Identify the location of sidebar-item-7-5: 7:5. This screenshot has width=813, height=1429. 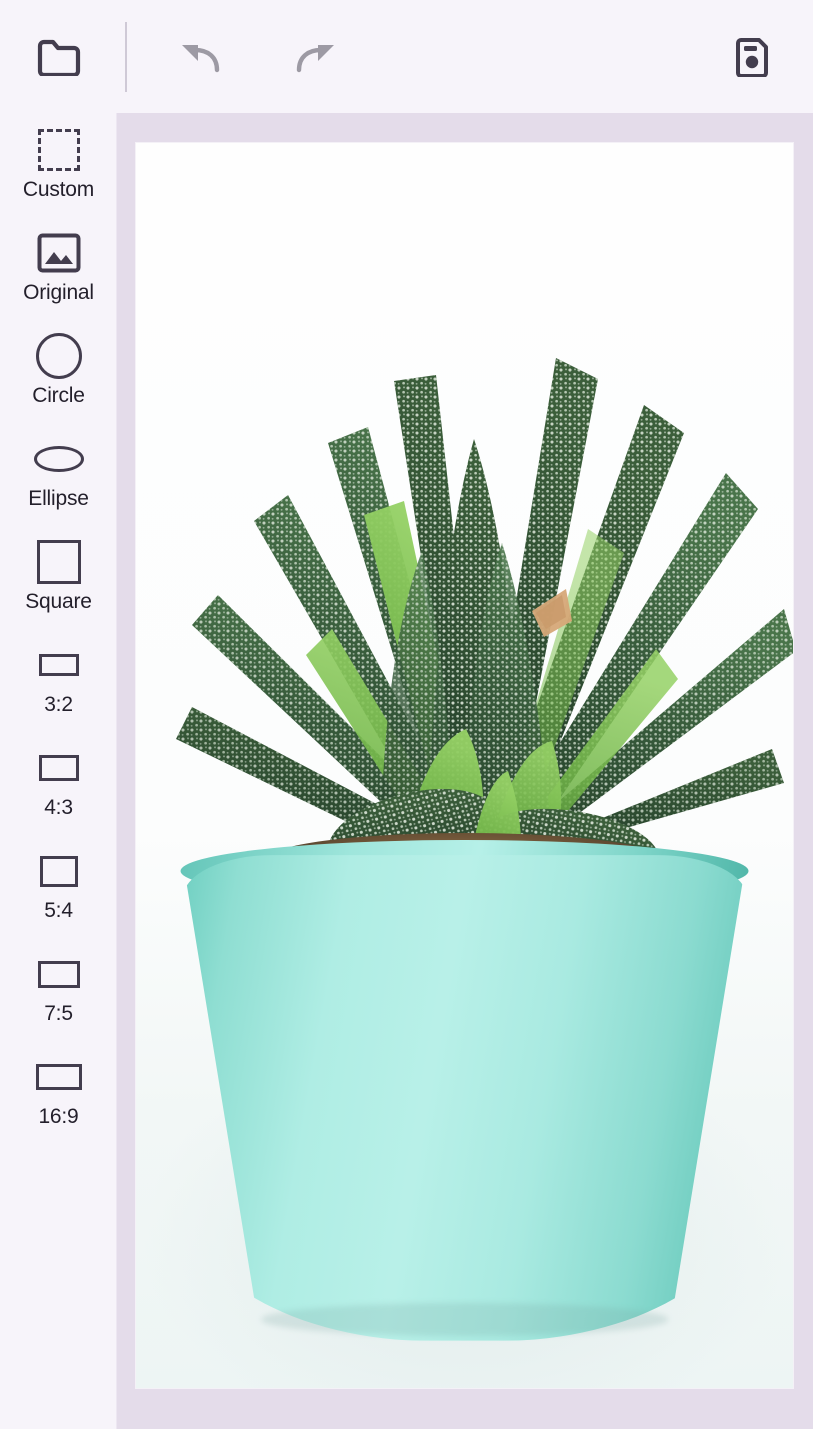
(58, 996).